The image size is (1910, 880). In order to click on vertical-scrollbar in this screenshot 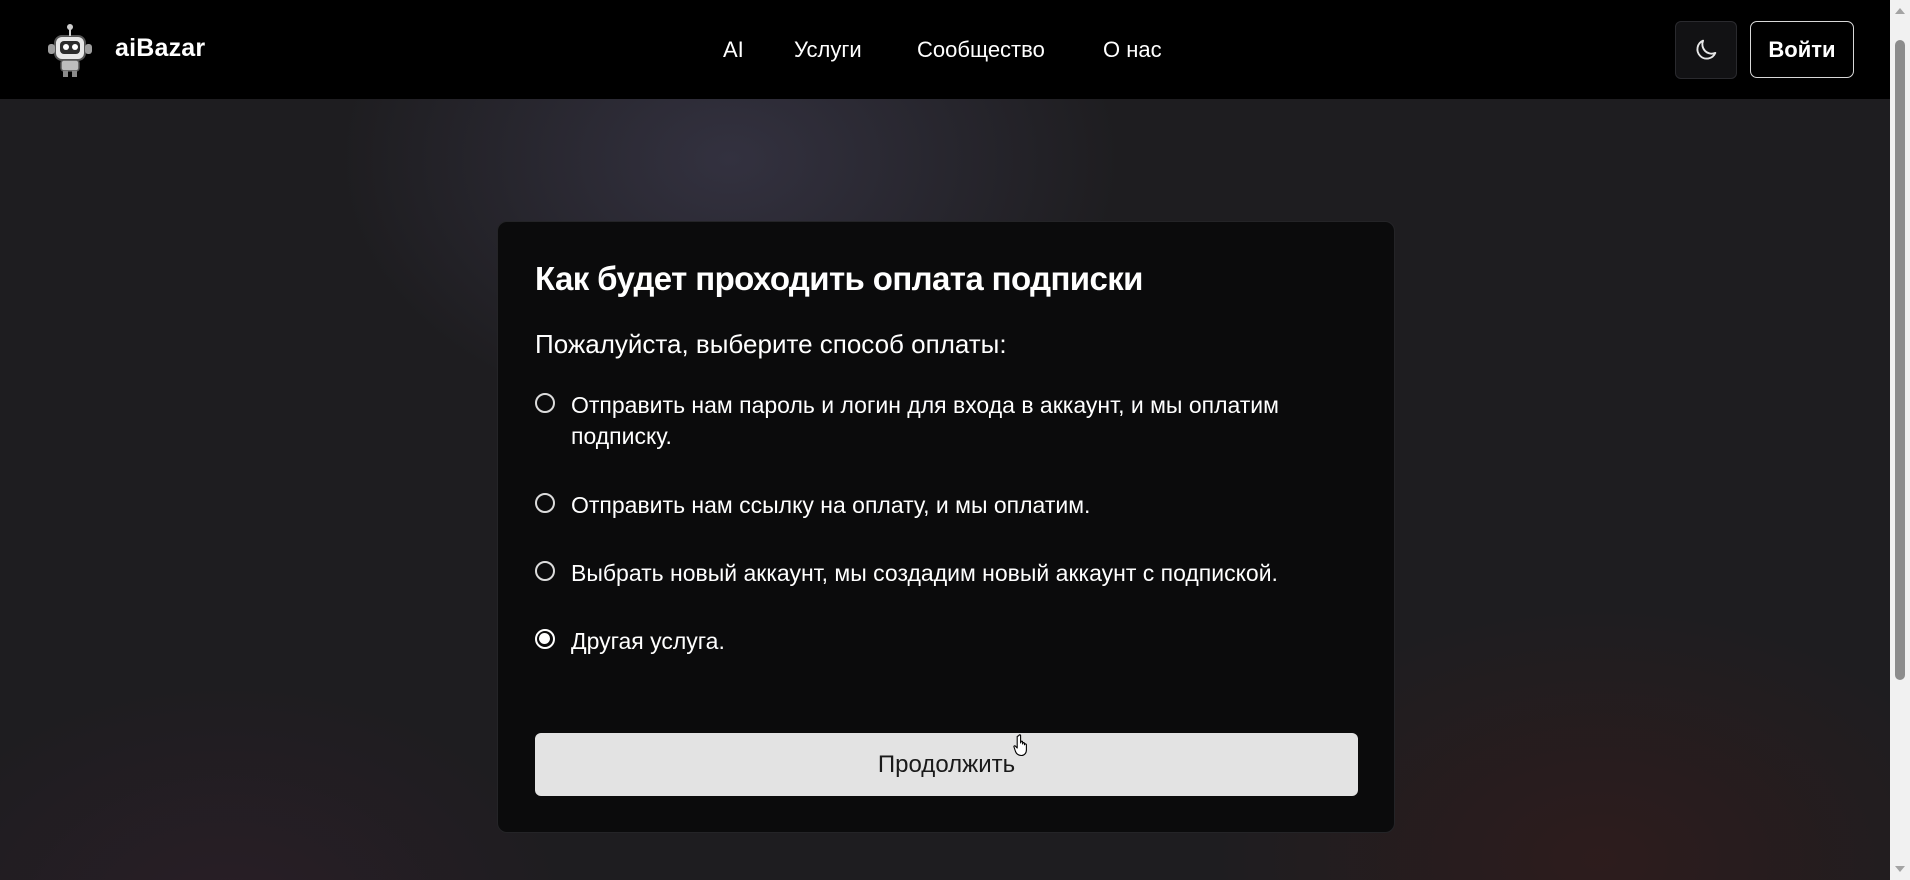, I will do `click(1900, 440)`.